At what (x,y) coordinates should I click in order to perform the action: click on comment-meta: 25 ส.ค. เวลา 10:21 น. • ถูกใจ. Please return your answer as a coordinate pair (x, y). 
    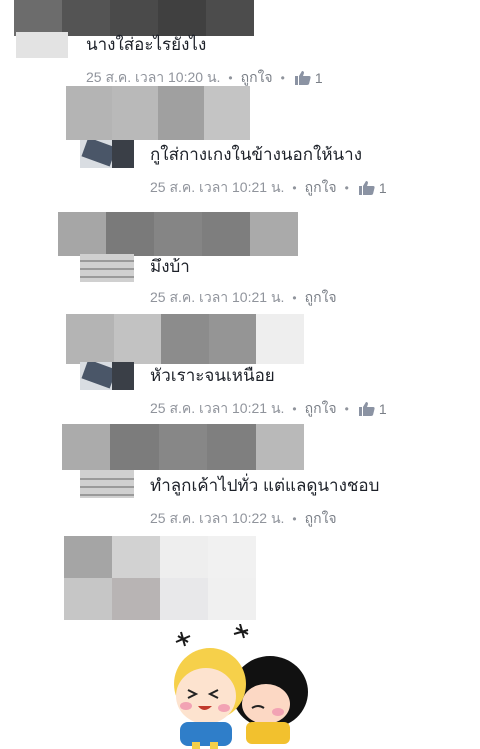
    Looking at the image, I should click on (243, 298).